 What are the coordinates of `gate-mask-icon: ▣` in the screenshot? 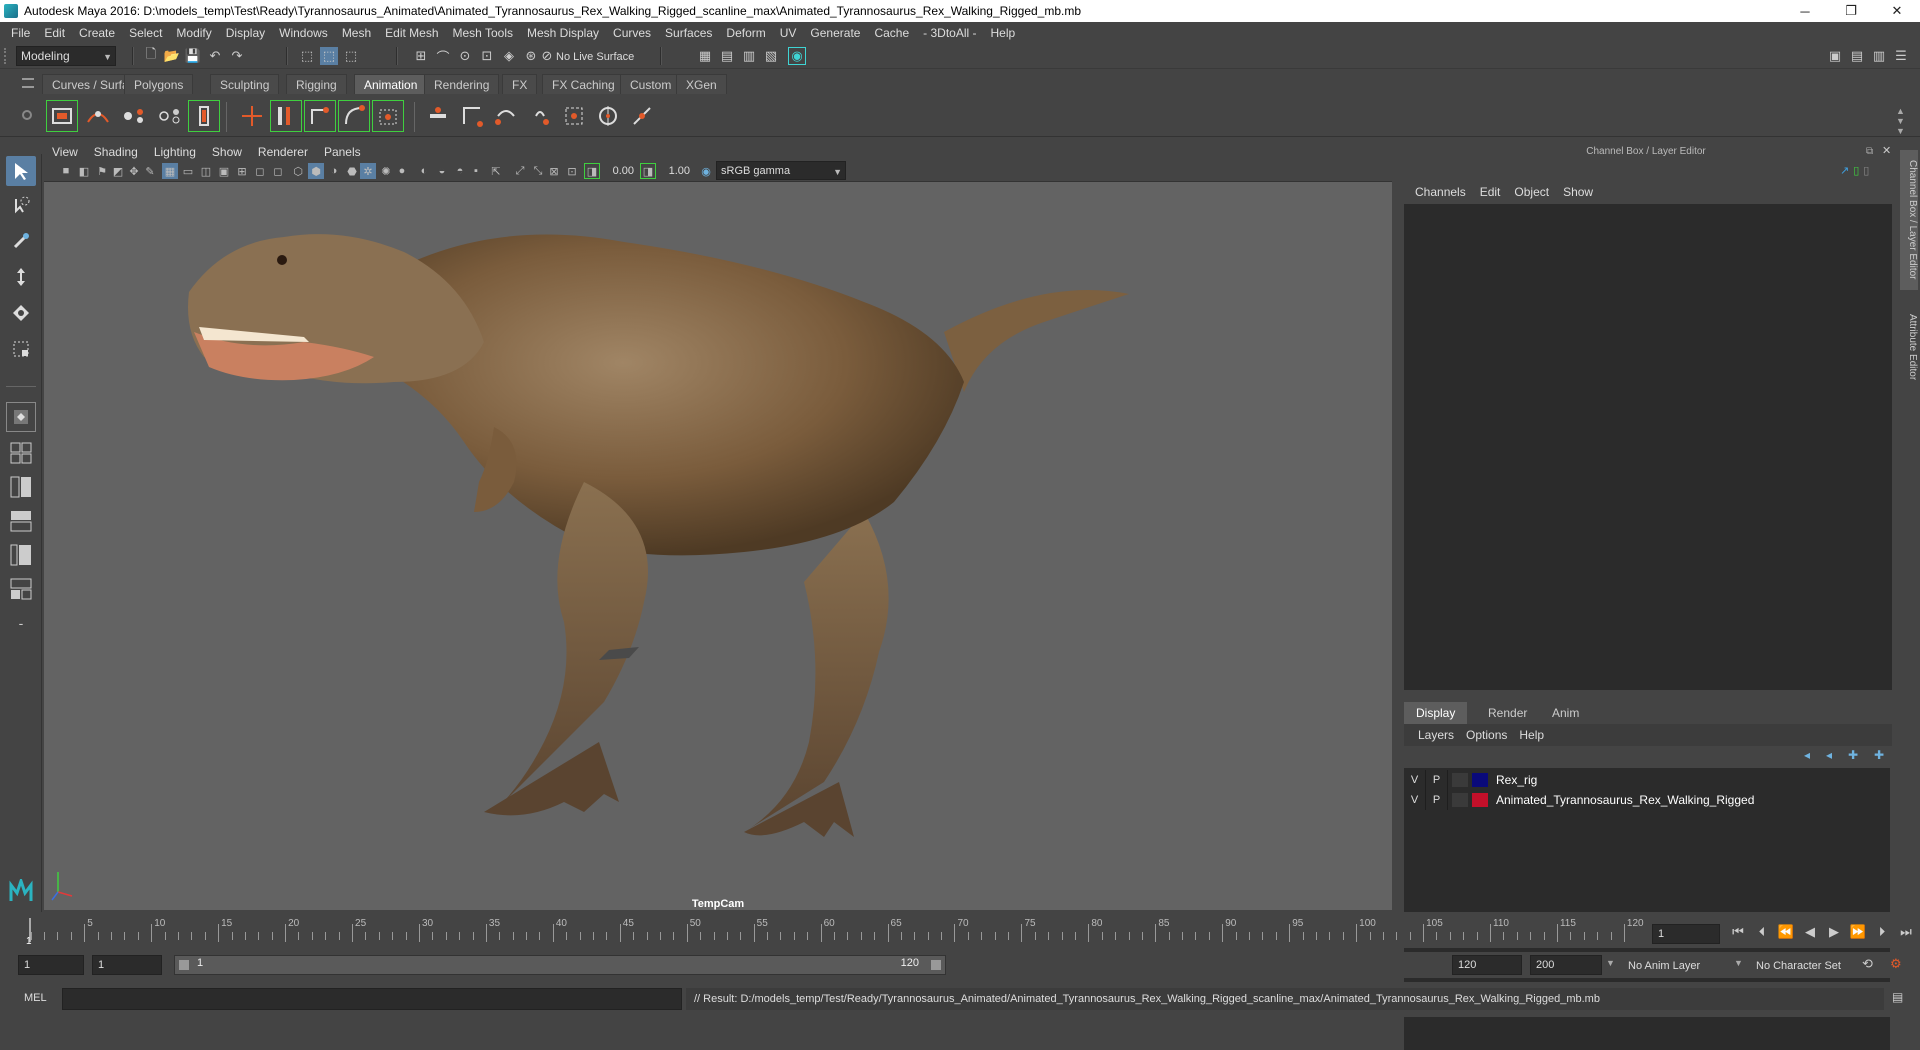 It's located at (224, 171).